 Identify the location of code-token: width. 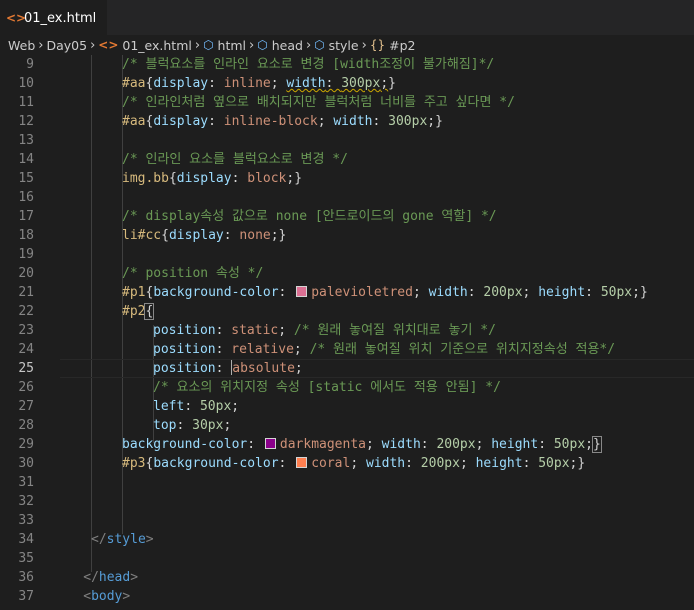
(448, 292).